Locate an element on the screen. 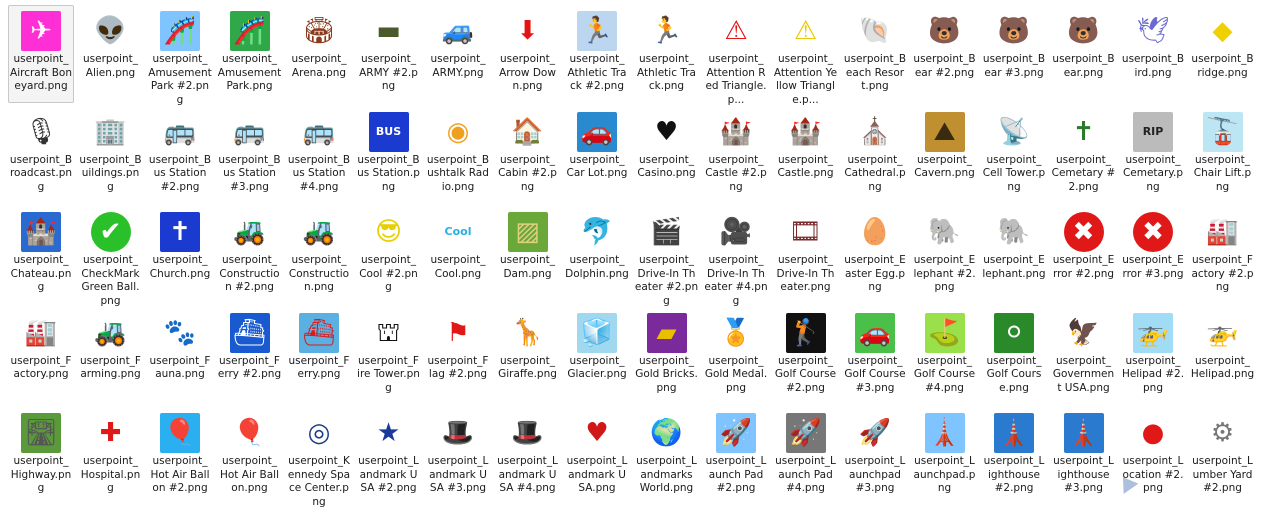 Image resolution: width=1267 pixels, height=512 pixels. file-item: ⛳ userpoint_ Golf Course #4.png is located at coordinates (945, 356).